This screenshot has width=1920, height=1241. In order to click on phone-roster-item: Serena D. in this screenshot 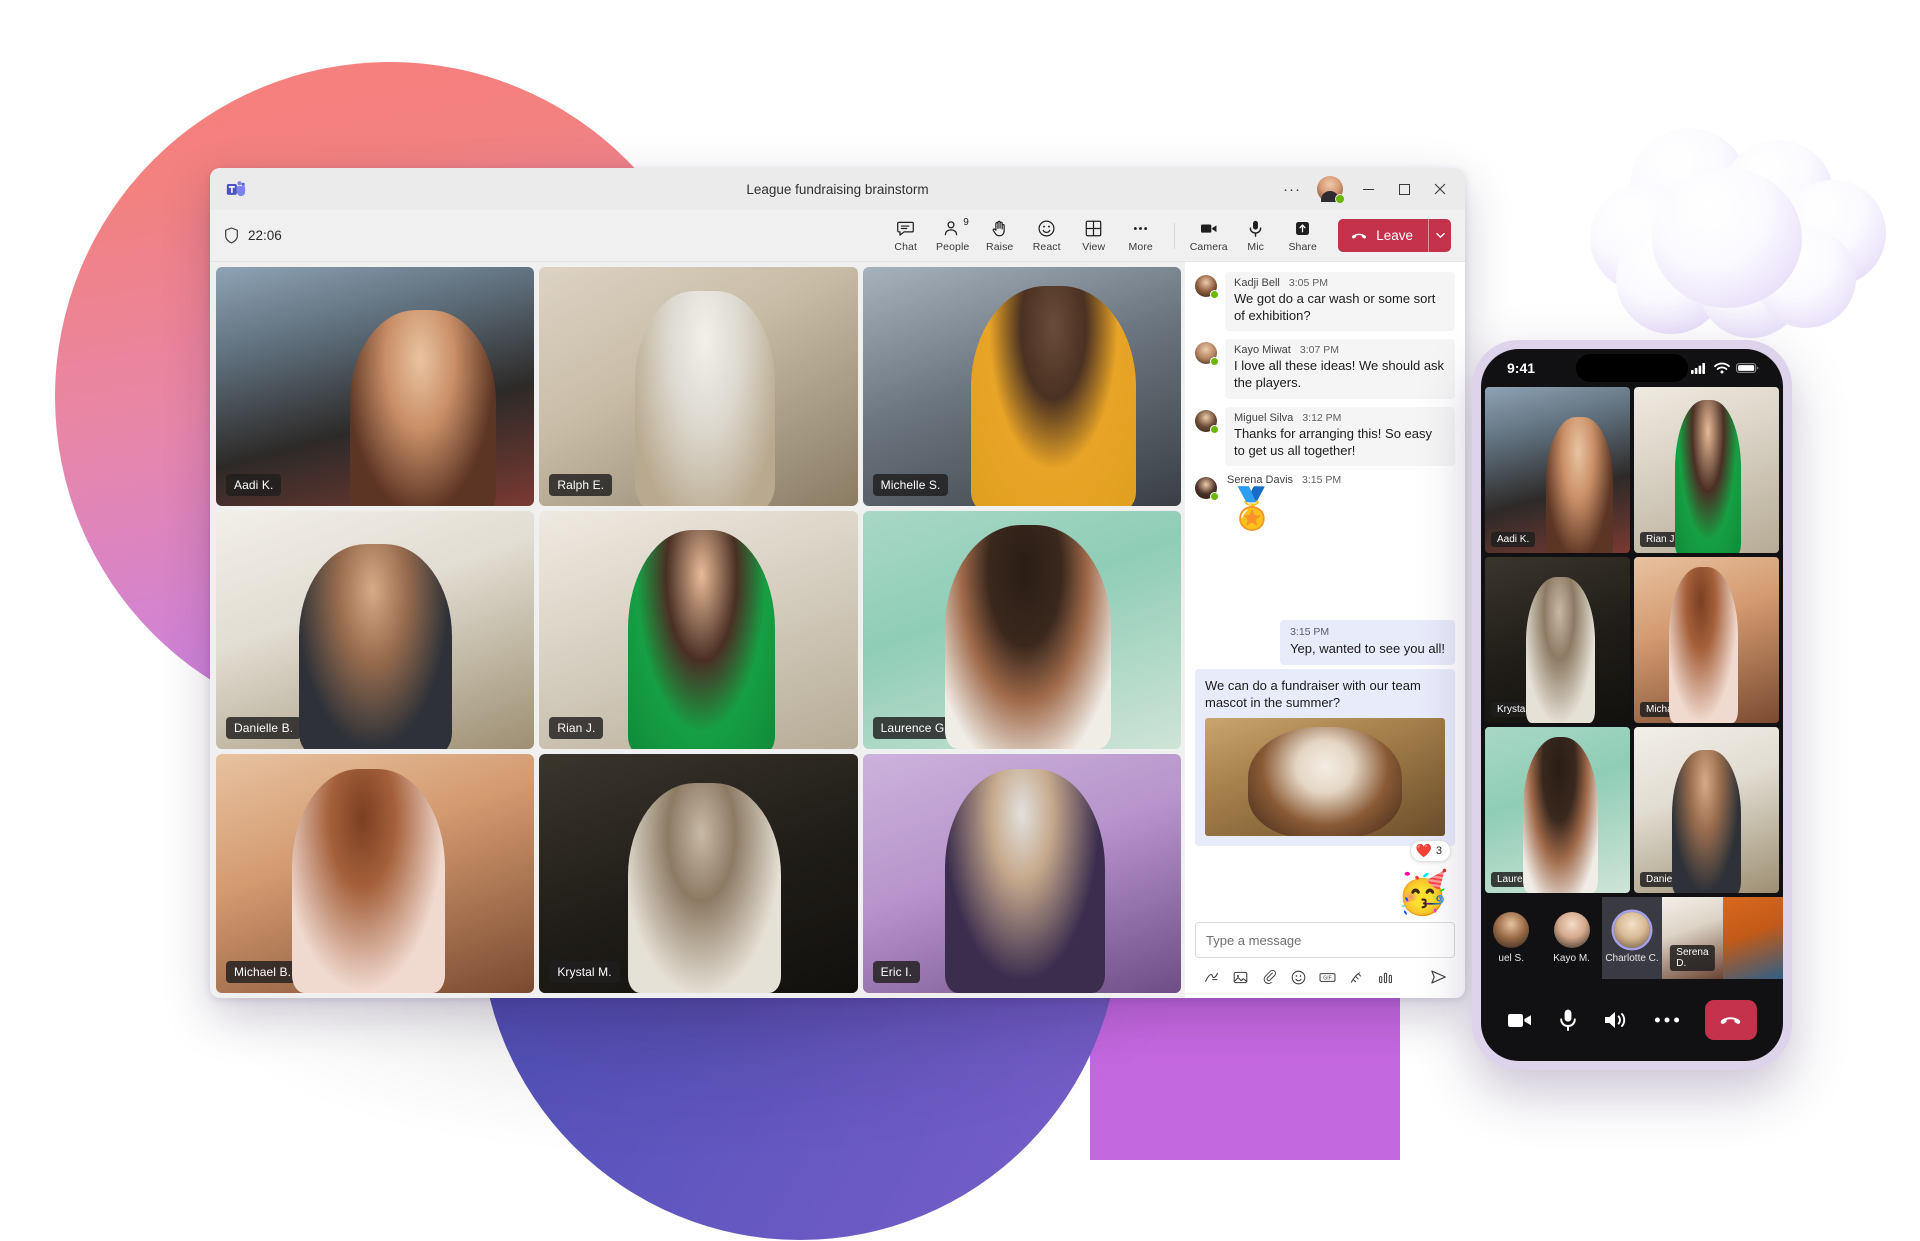, I will do `click(1692, 938)`.